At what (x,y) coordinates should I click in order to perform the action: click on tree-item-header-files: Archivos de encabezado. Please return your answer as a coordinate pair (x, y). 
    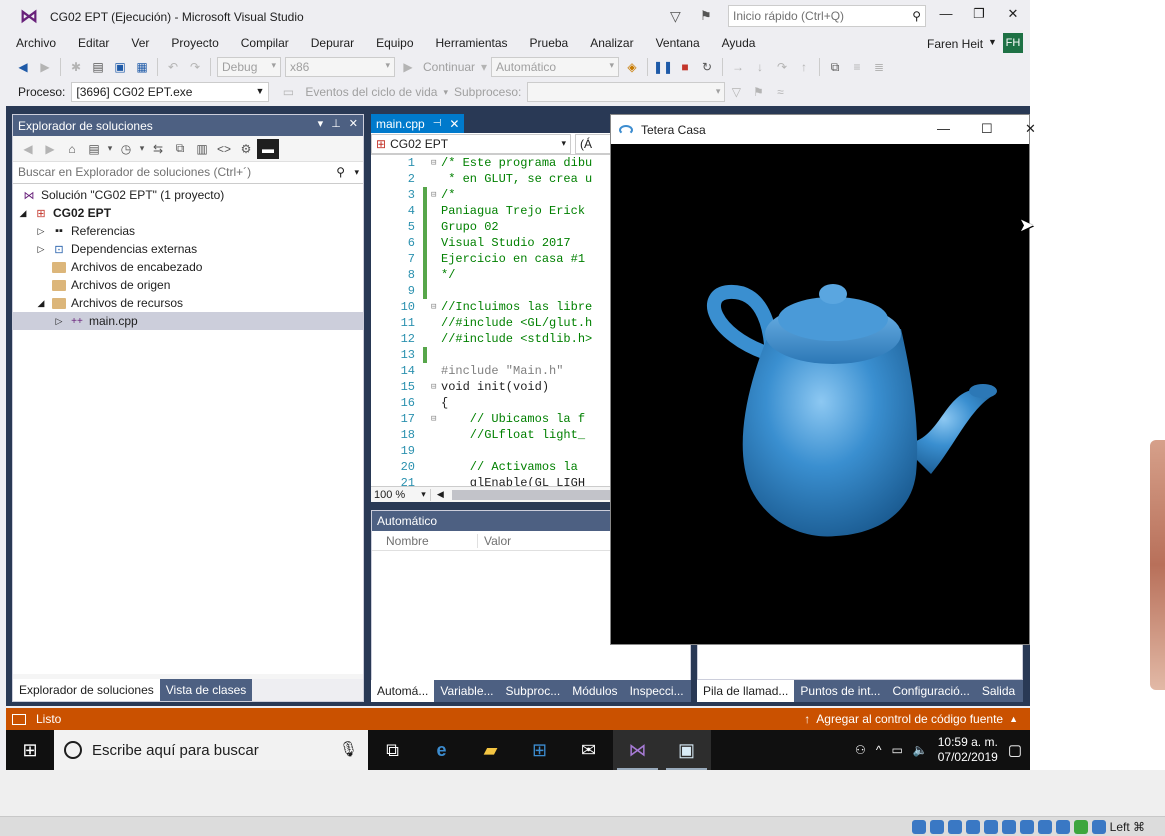
    Looking at the image, I should click on (188, 267).